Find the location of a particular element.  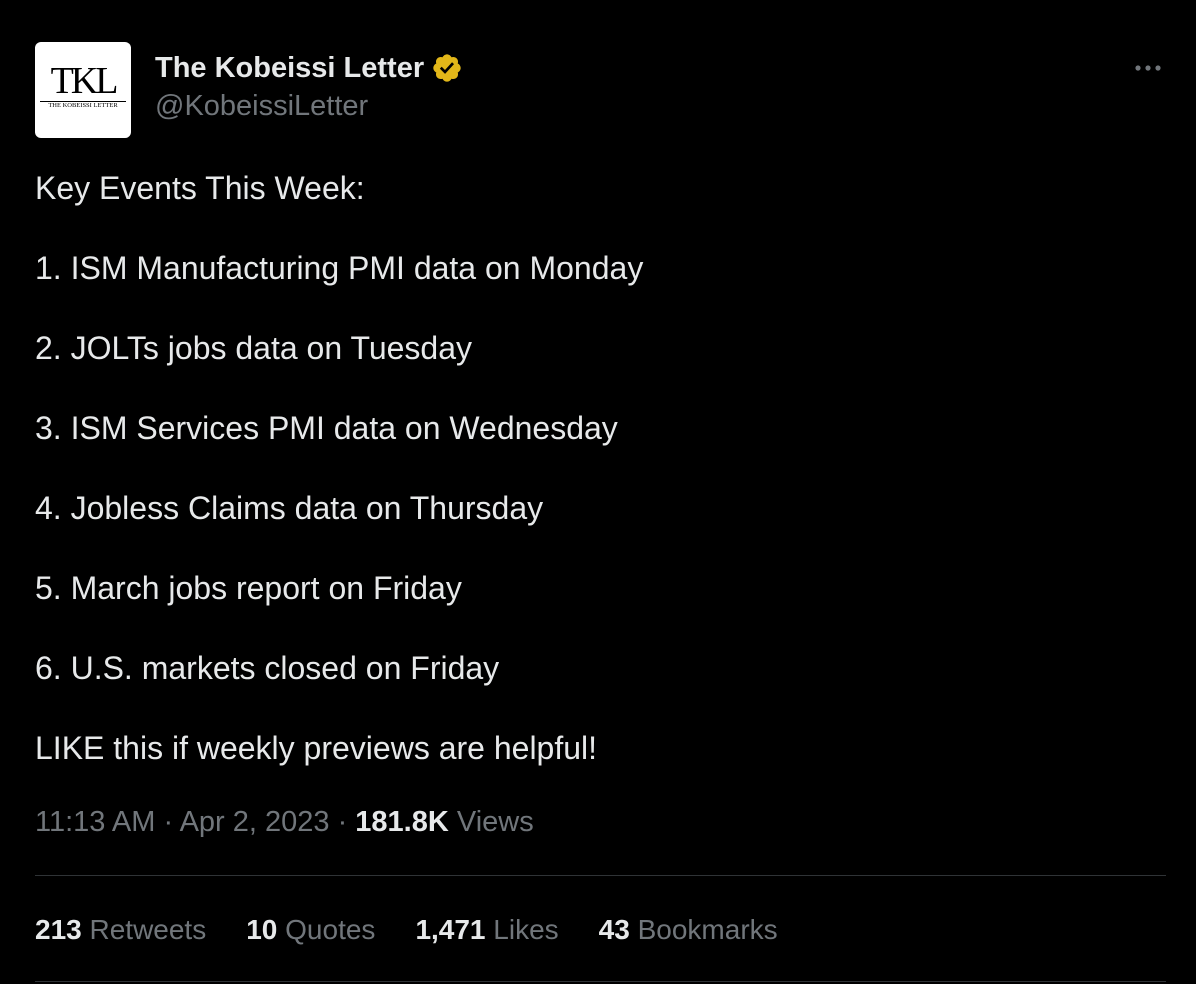

quotes-label: Quotes is located at coordinates (326, 929).